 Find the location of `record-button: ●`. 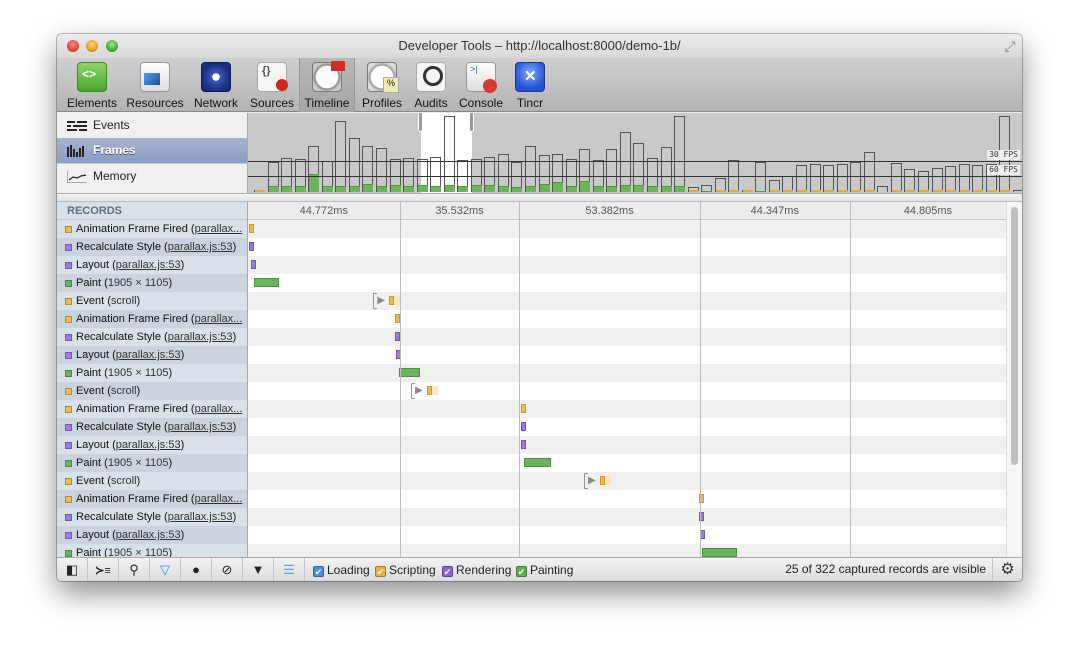

record-button: ● is located at coordinates (196, 569).